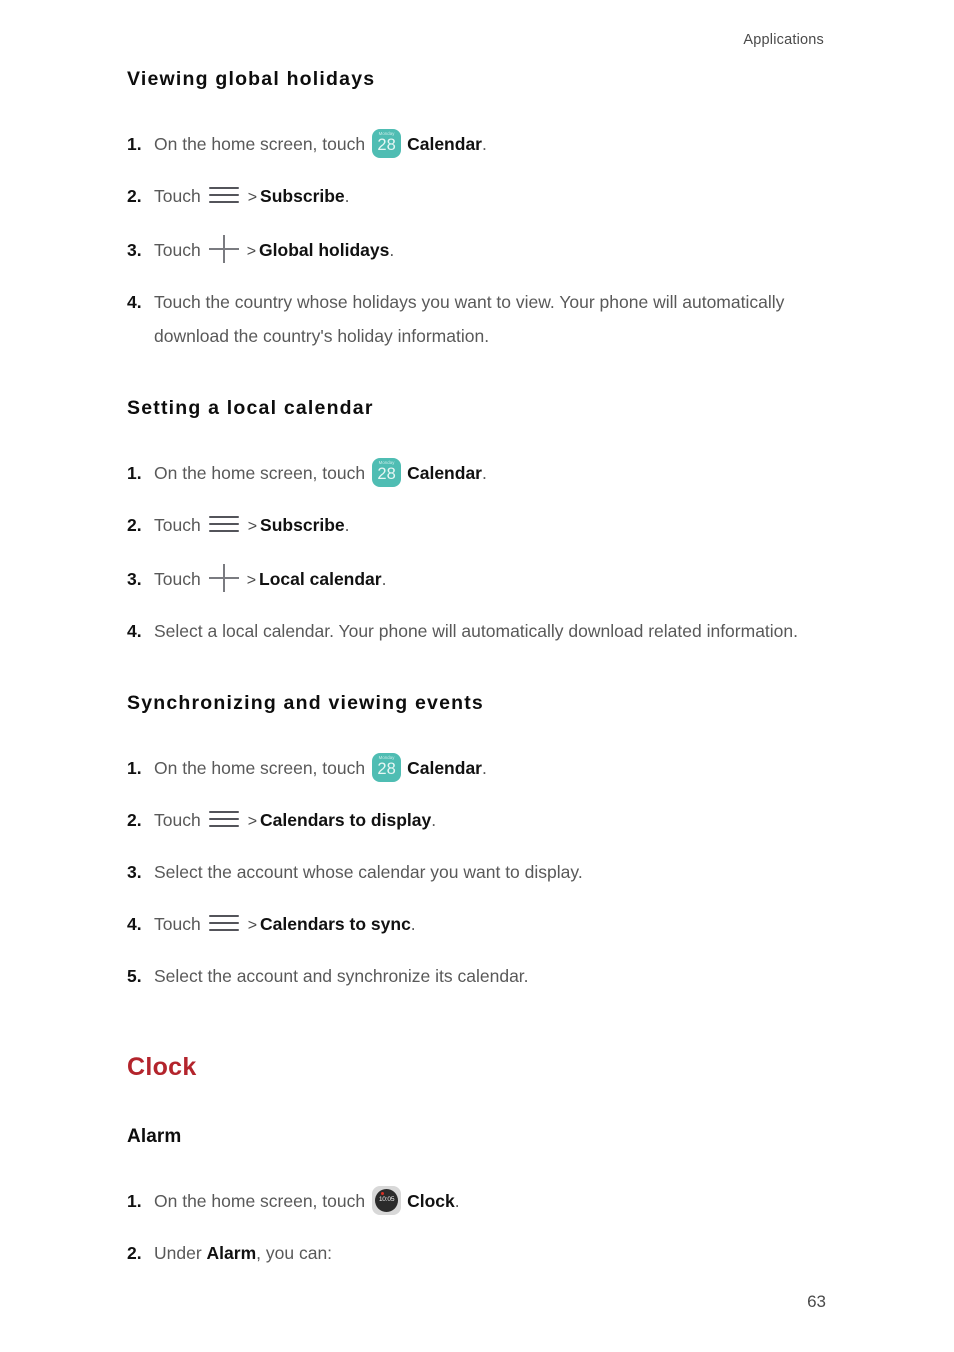 The width and height of the screenshot is (954, 1352). What do you see at coordinates (250, 408) in the screenshot?
I see `heading-setting-a-local-calendar: Setting a local calendar` at bounding box center [250, 408].